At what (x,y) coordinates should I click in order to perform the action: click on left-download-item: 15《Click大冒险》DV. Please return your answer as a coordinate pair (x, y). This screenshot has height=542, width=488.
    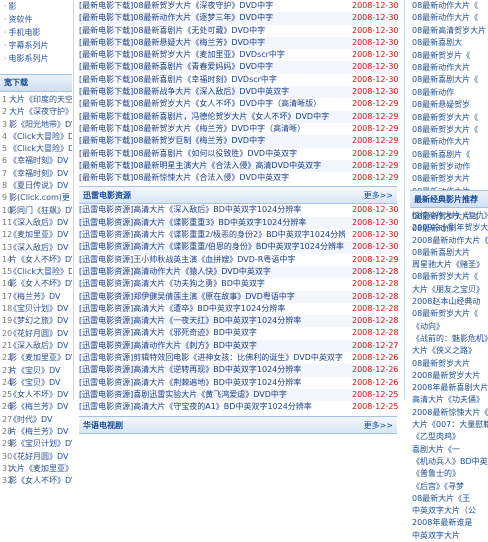
    Looking at the image, I should click on (36, 272).